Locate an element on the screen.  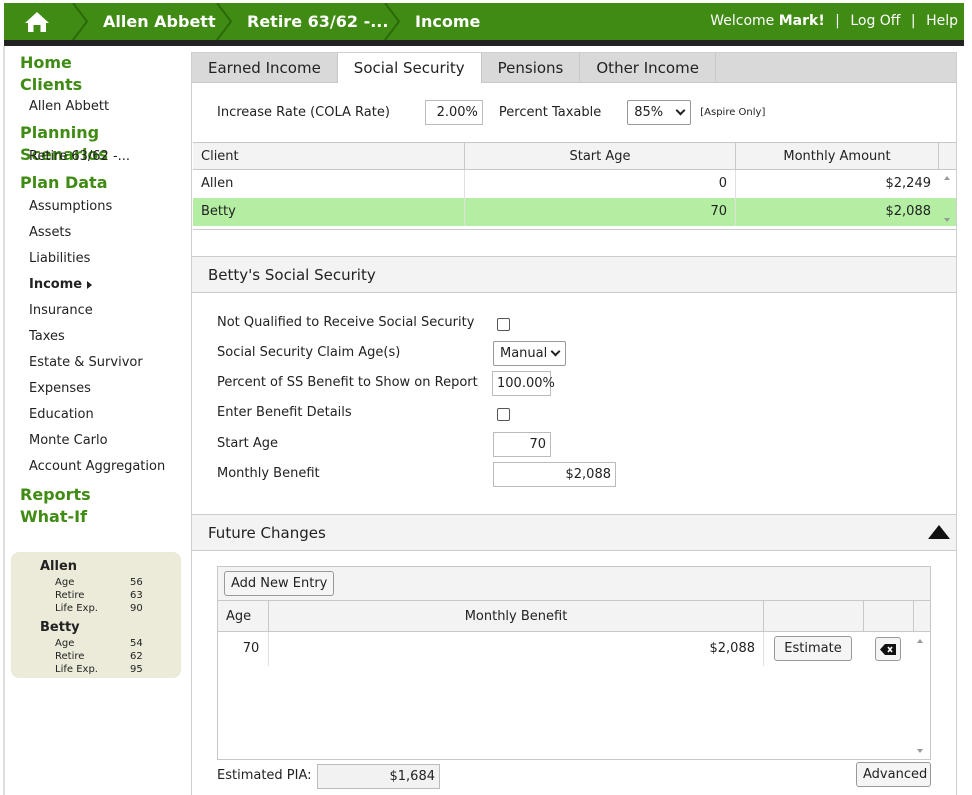
claim-age-select: Manual is located at coordinates (529, 353).